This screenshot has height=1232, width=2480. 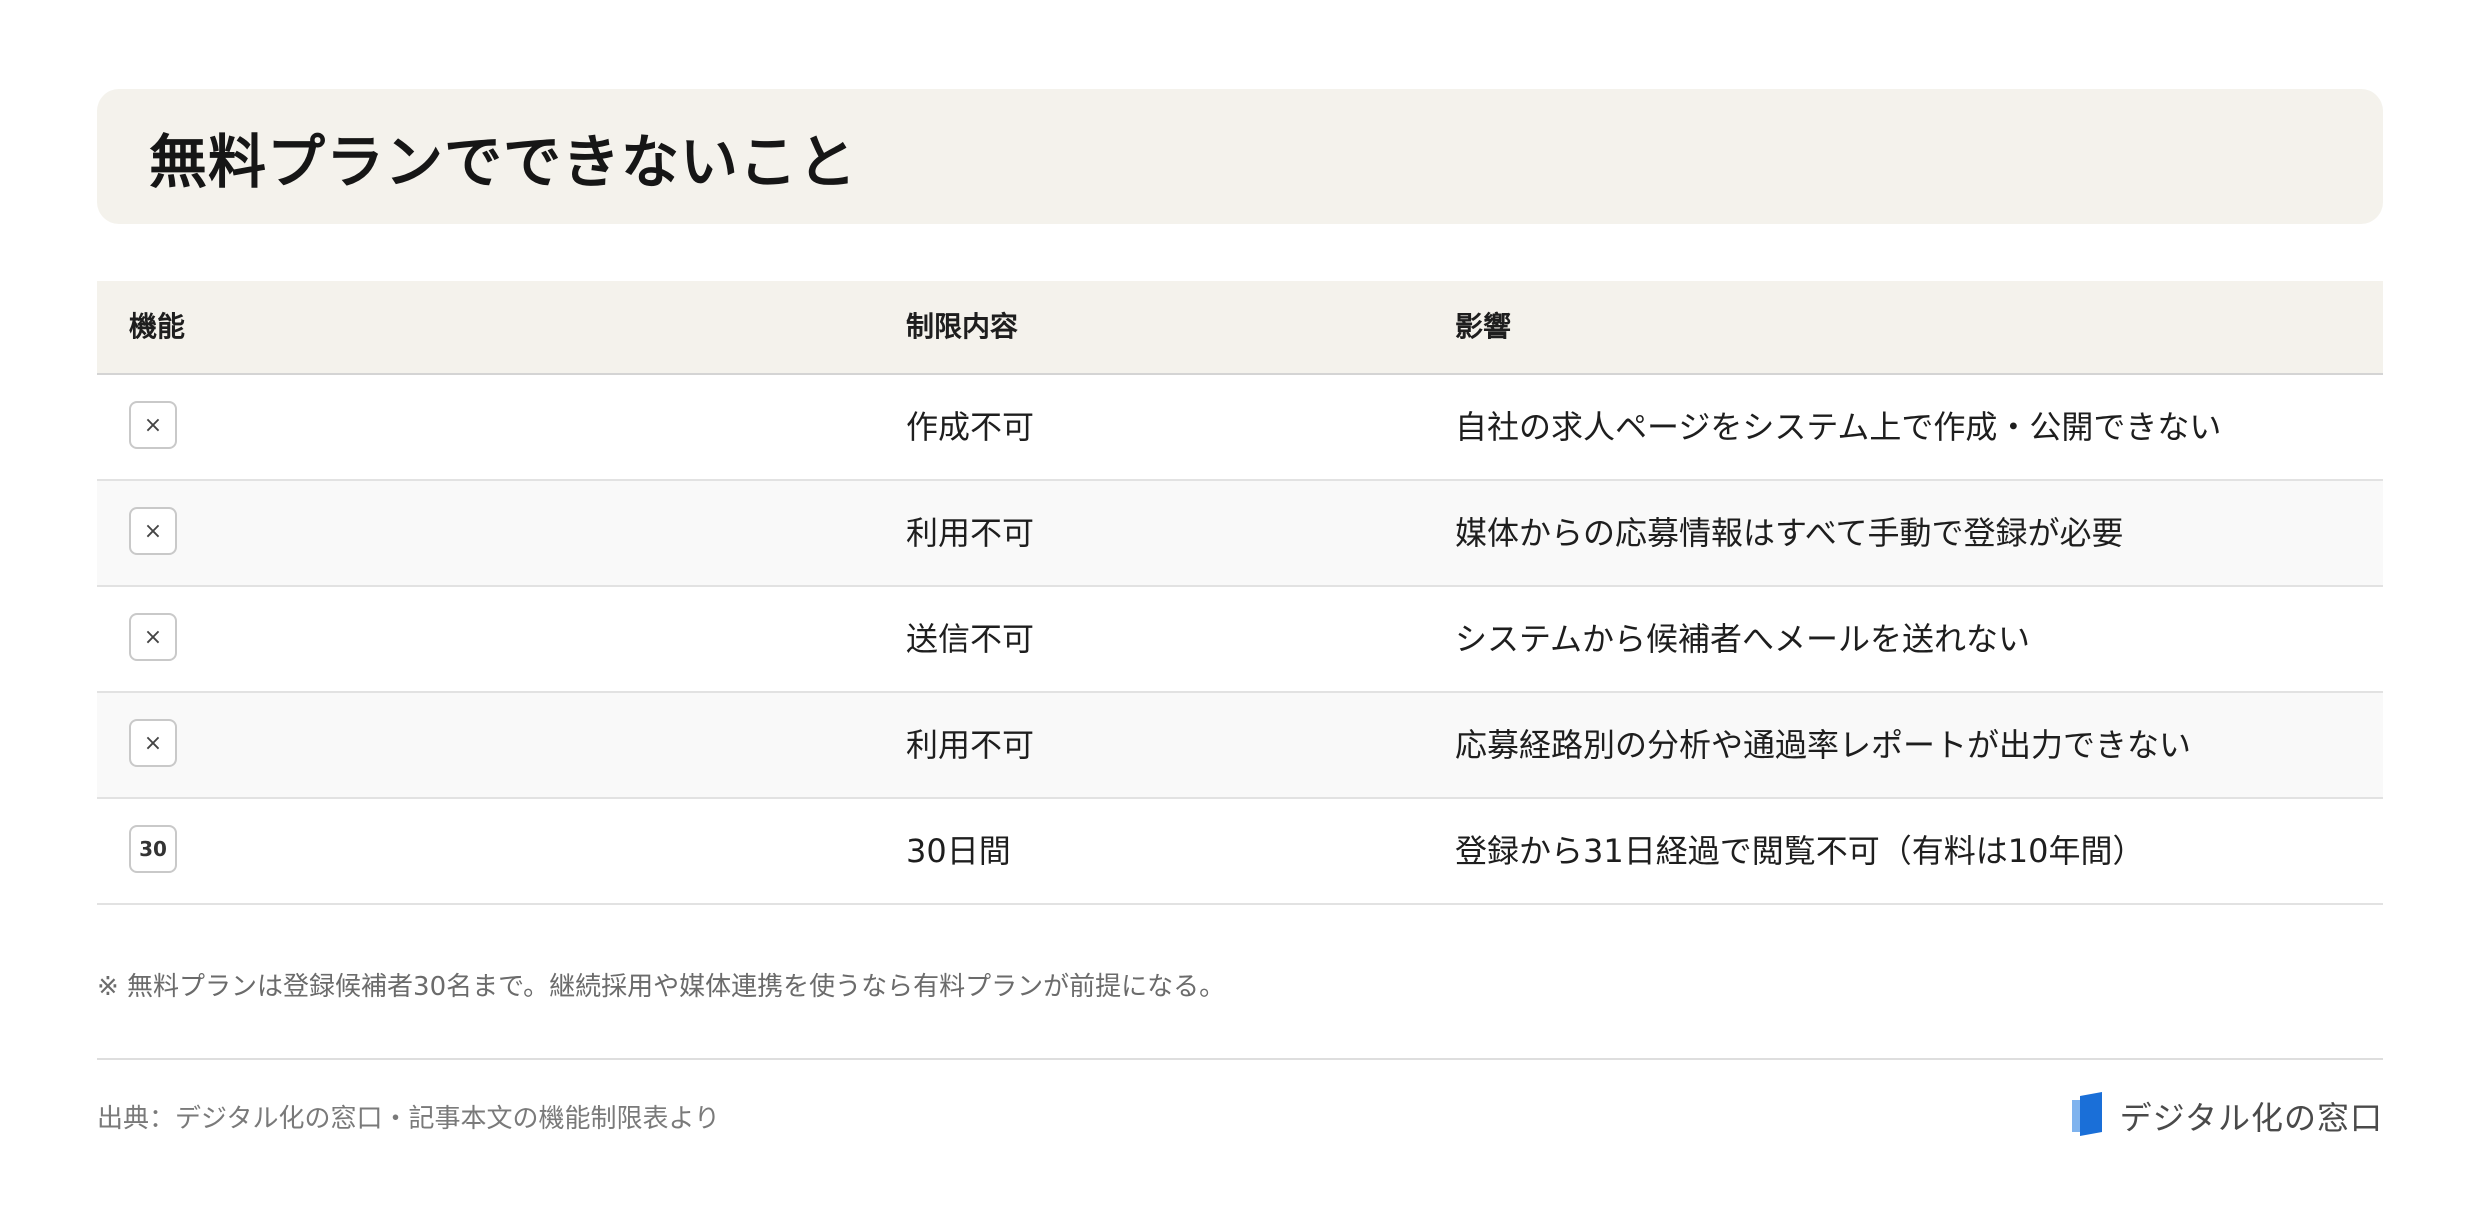 I want to click on source-citation: 出典：デジタル化の窓口・記事本文の機能制限表より, so click(x=408, y=1119).